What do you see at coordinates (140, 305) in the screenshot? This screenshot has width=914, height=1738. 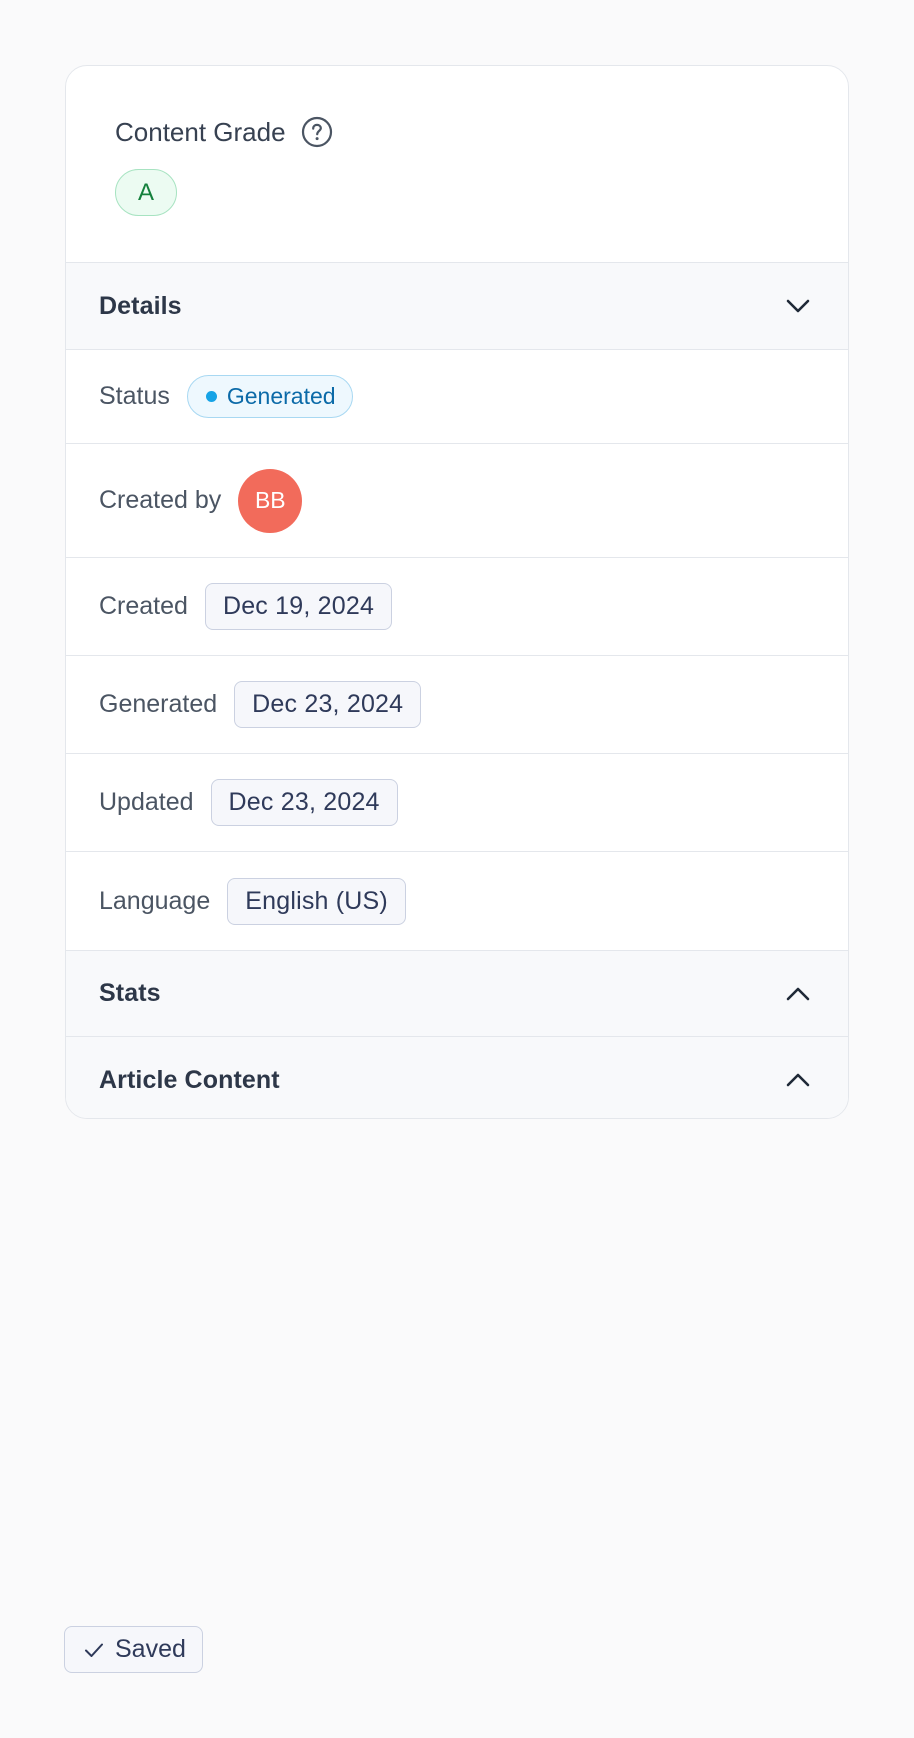 I see `details-header-label: Details` at bounding box center [140, 305].